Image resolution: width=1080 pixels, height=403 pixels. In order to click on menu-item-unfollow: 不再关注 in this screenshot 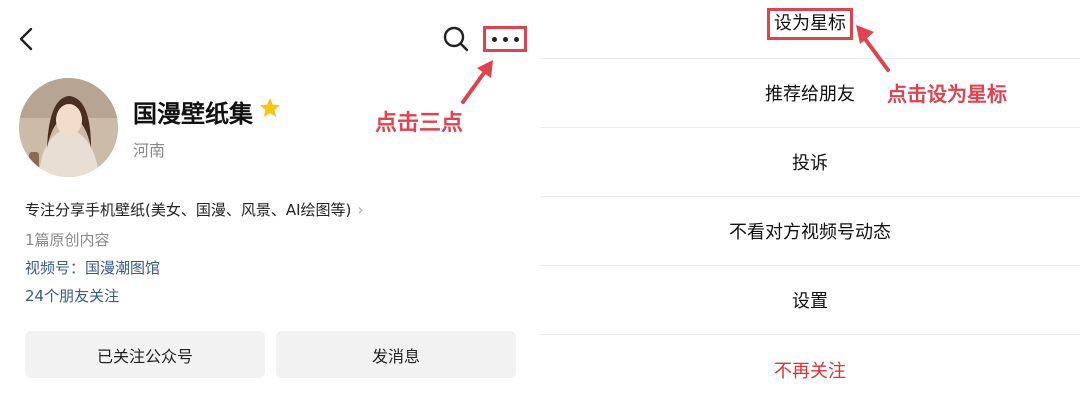, I will do `click(810, 369)`.